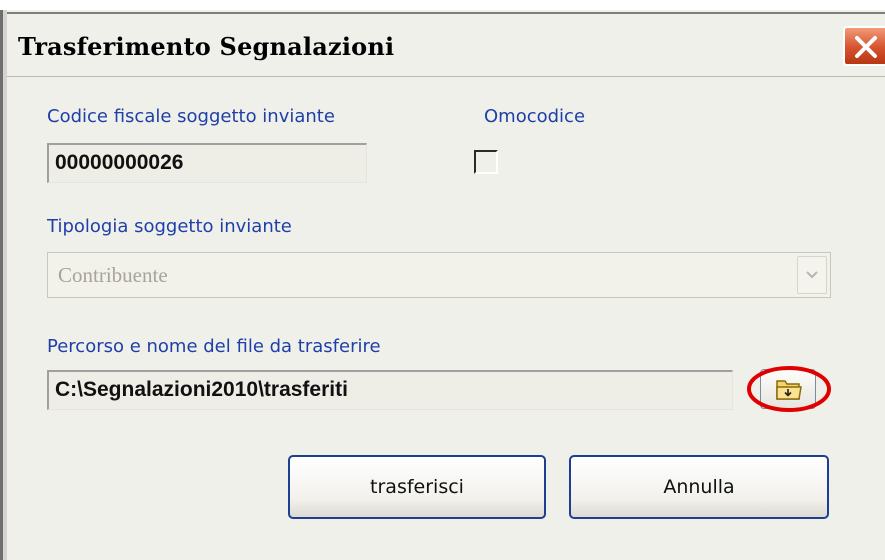  Describe the element at coordinates (113, 275) in the screenshot. I see `tipologia-selected-value: Contribuente` at that location.